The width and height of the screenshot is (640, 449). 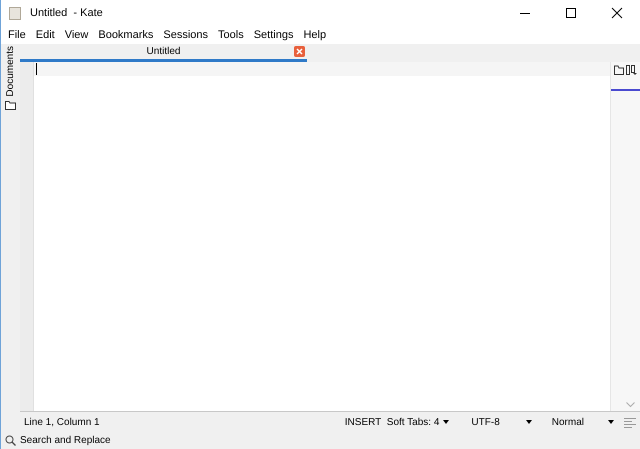 I want to click on highlighting-dropdown: Normal, so click(x=583, y=422).